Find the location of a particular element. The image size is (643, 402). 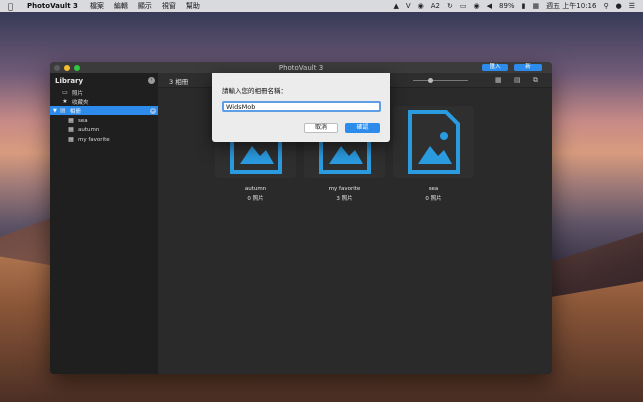

new-album-dialog: 請輸入您的相冊名稱： 取消 確認 is located at coordinates (301, 107).